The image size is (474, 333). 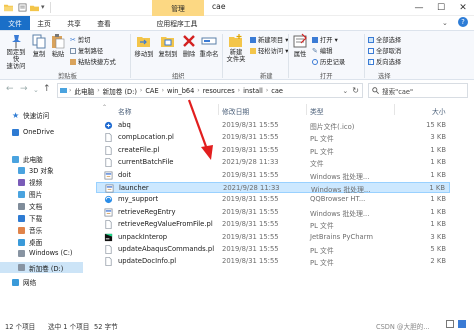 What do you see at coordinates (36, 170) in the screenshot?
I see `nav-item: 3D 对象` at bounding box center [36, 170].